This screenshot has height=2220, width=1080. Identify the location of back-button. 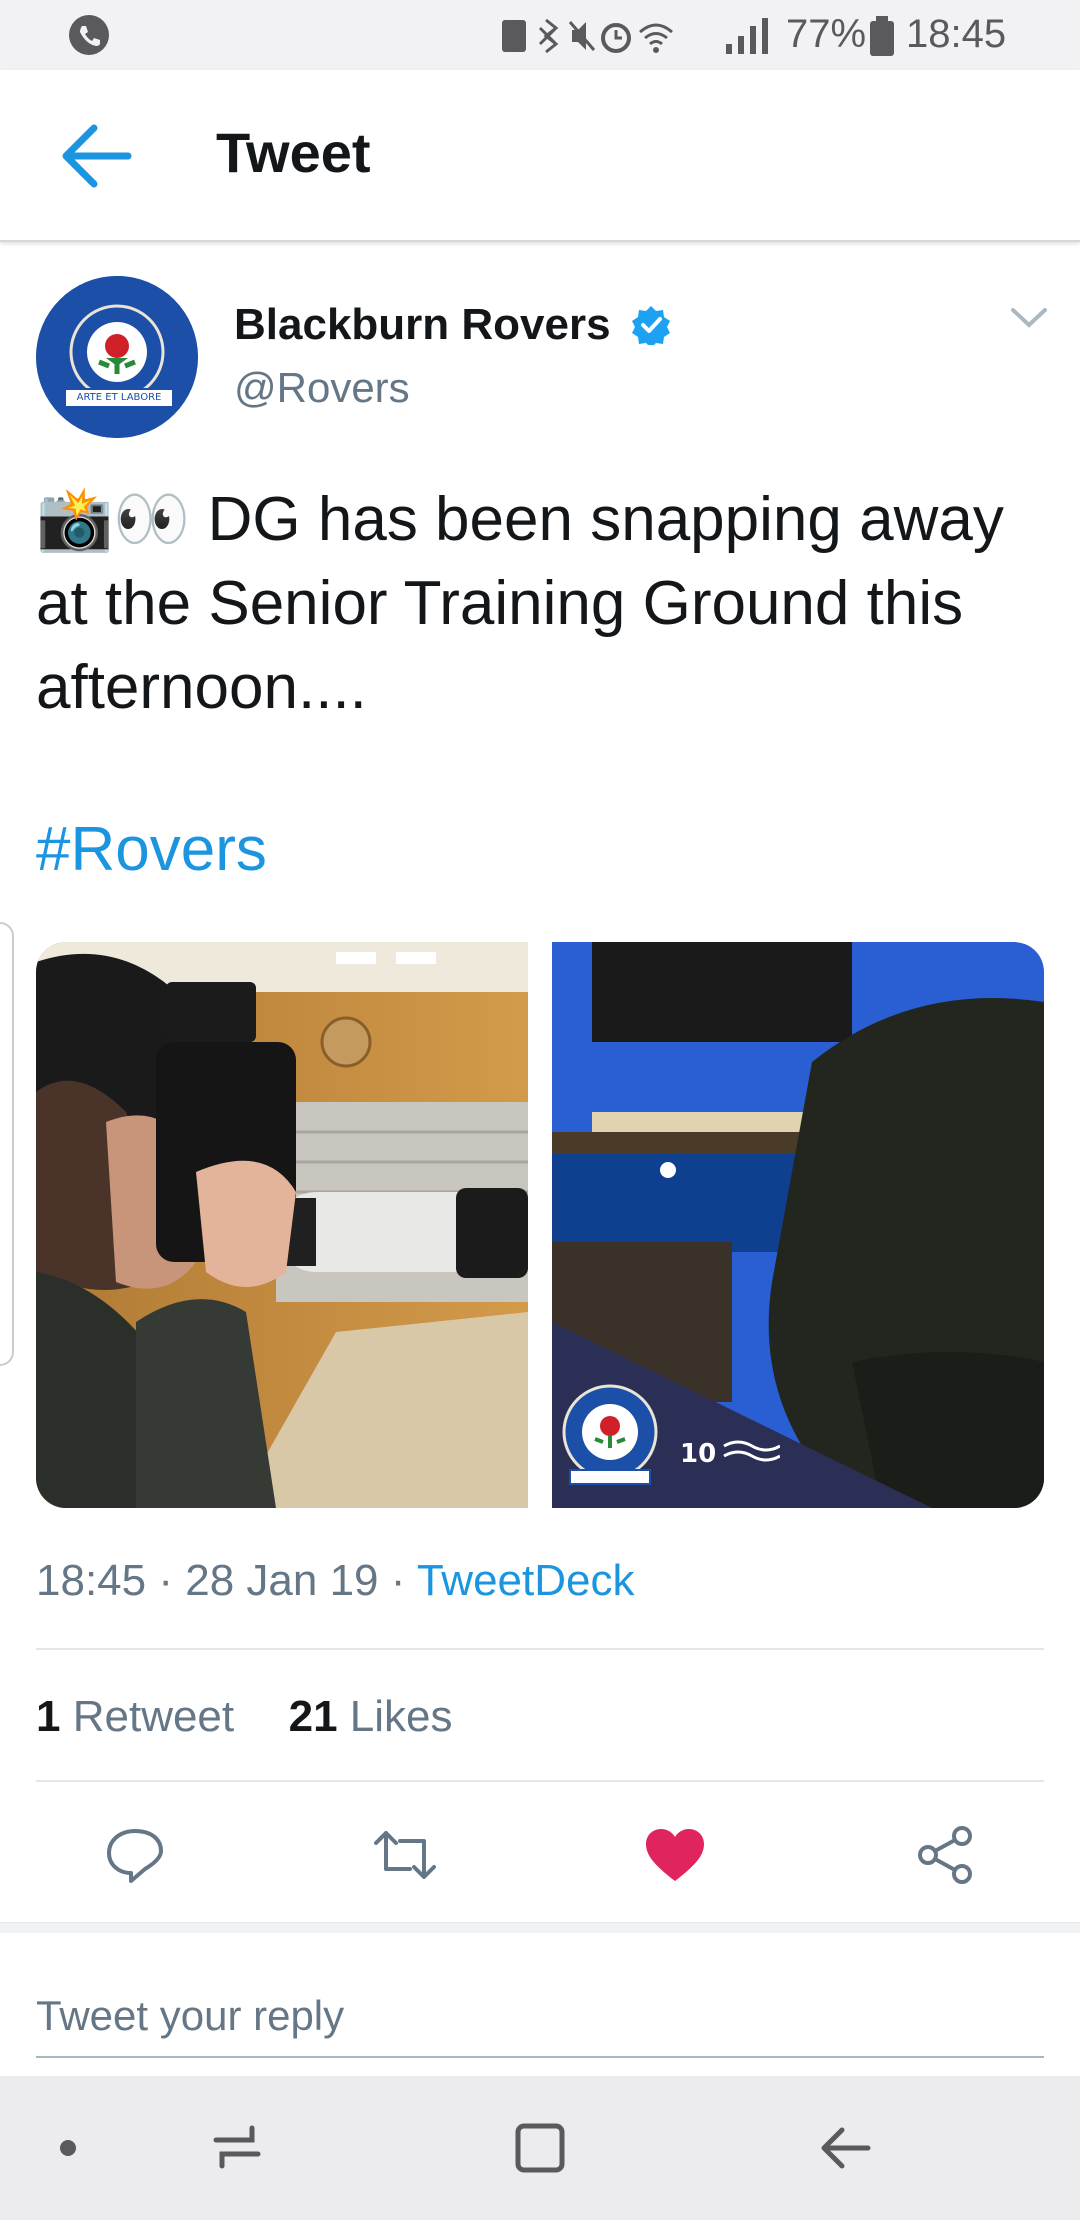
(844, 2148).